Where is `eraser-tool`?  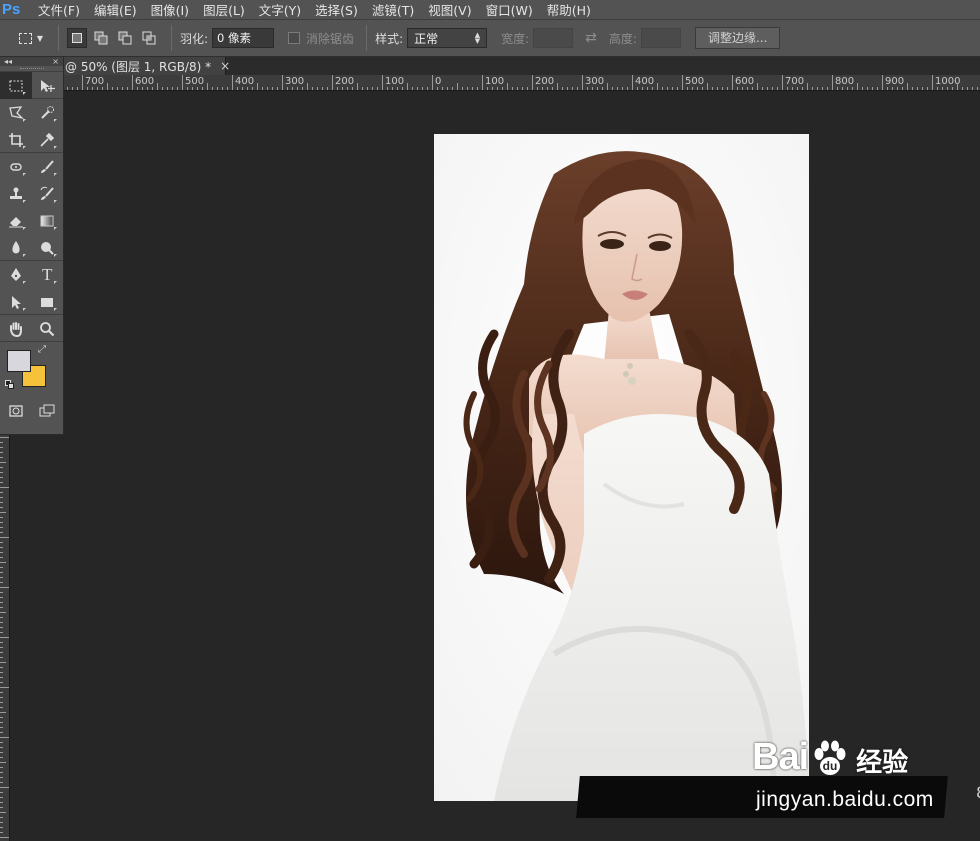
eraser-tool is located at coordinates (16, 220).